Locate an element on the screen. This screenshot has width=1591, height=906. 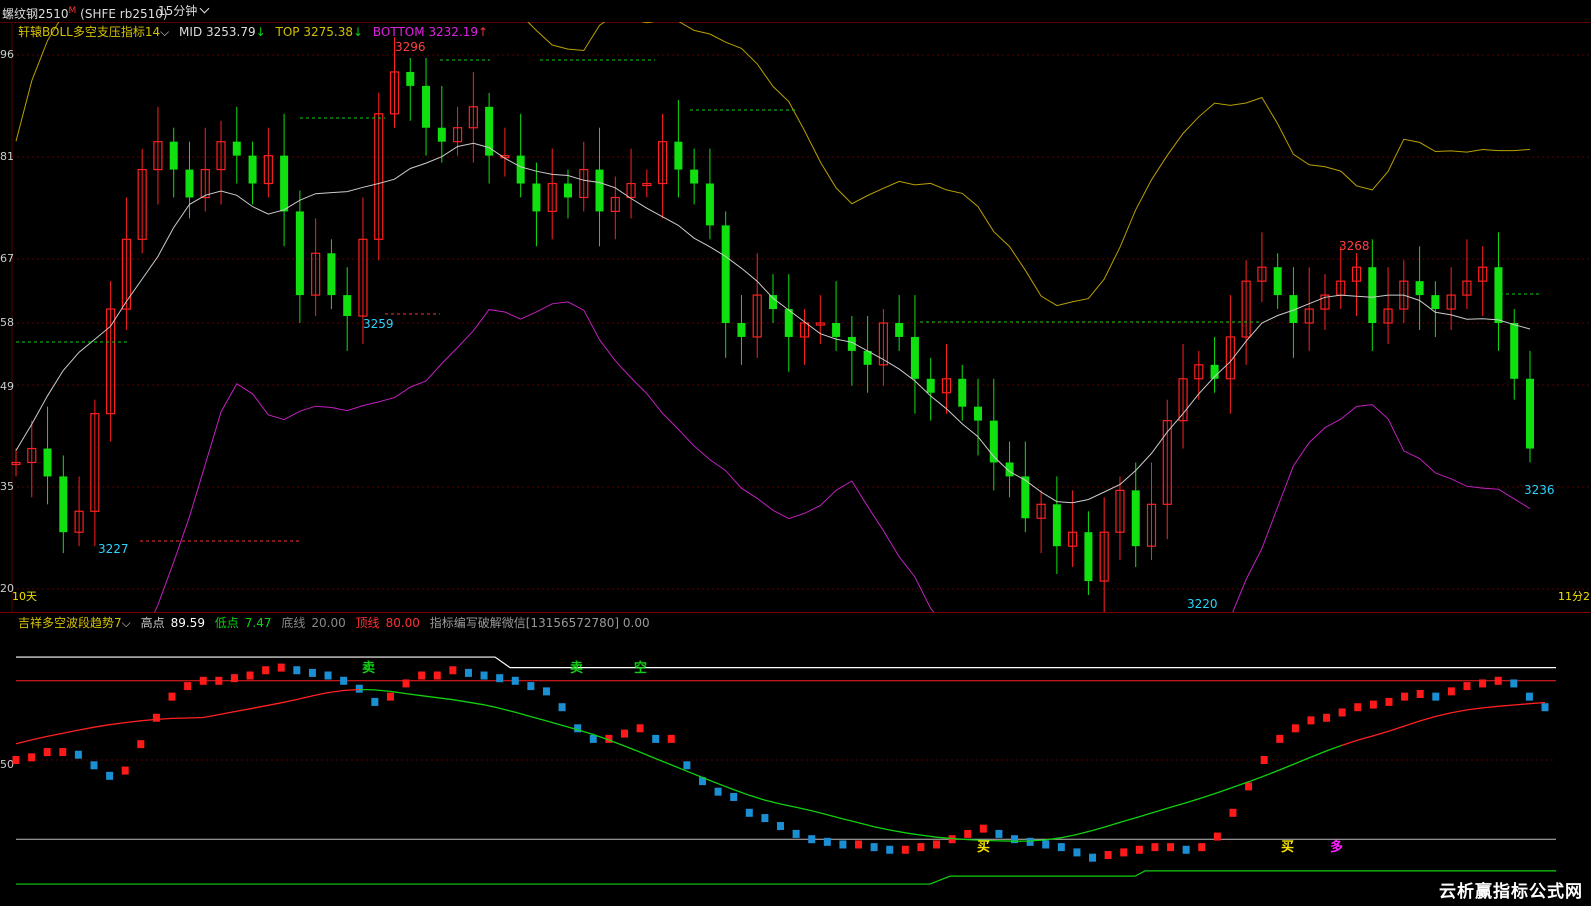
watermark: 云析赢指标公式网 is located at coordinates (1511, 892).